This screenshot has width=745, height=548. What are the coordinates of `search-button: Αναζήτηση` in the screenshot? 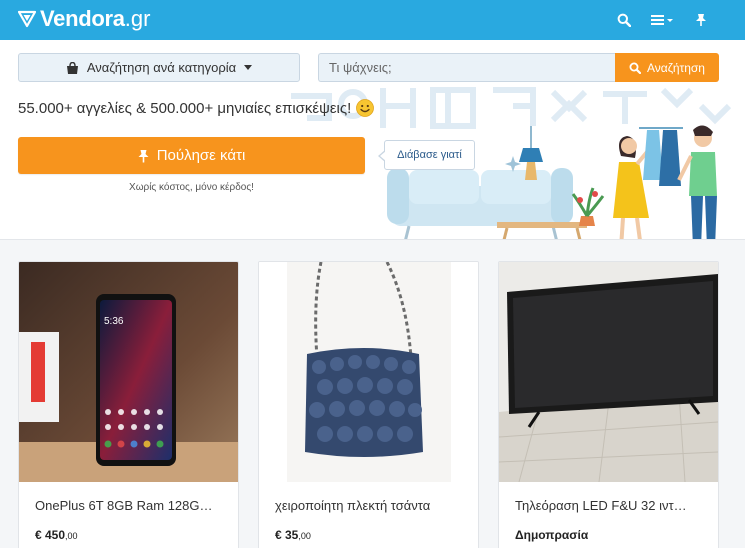 It's located at (667, 67).